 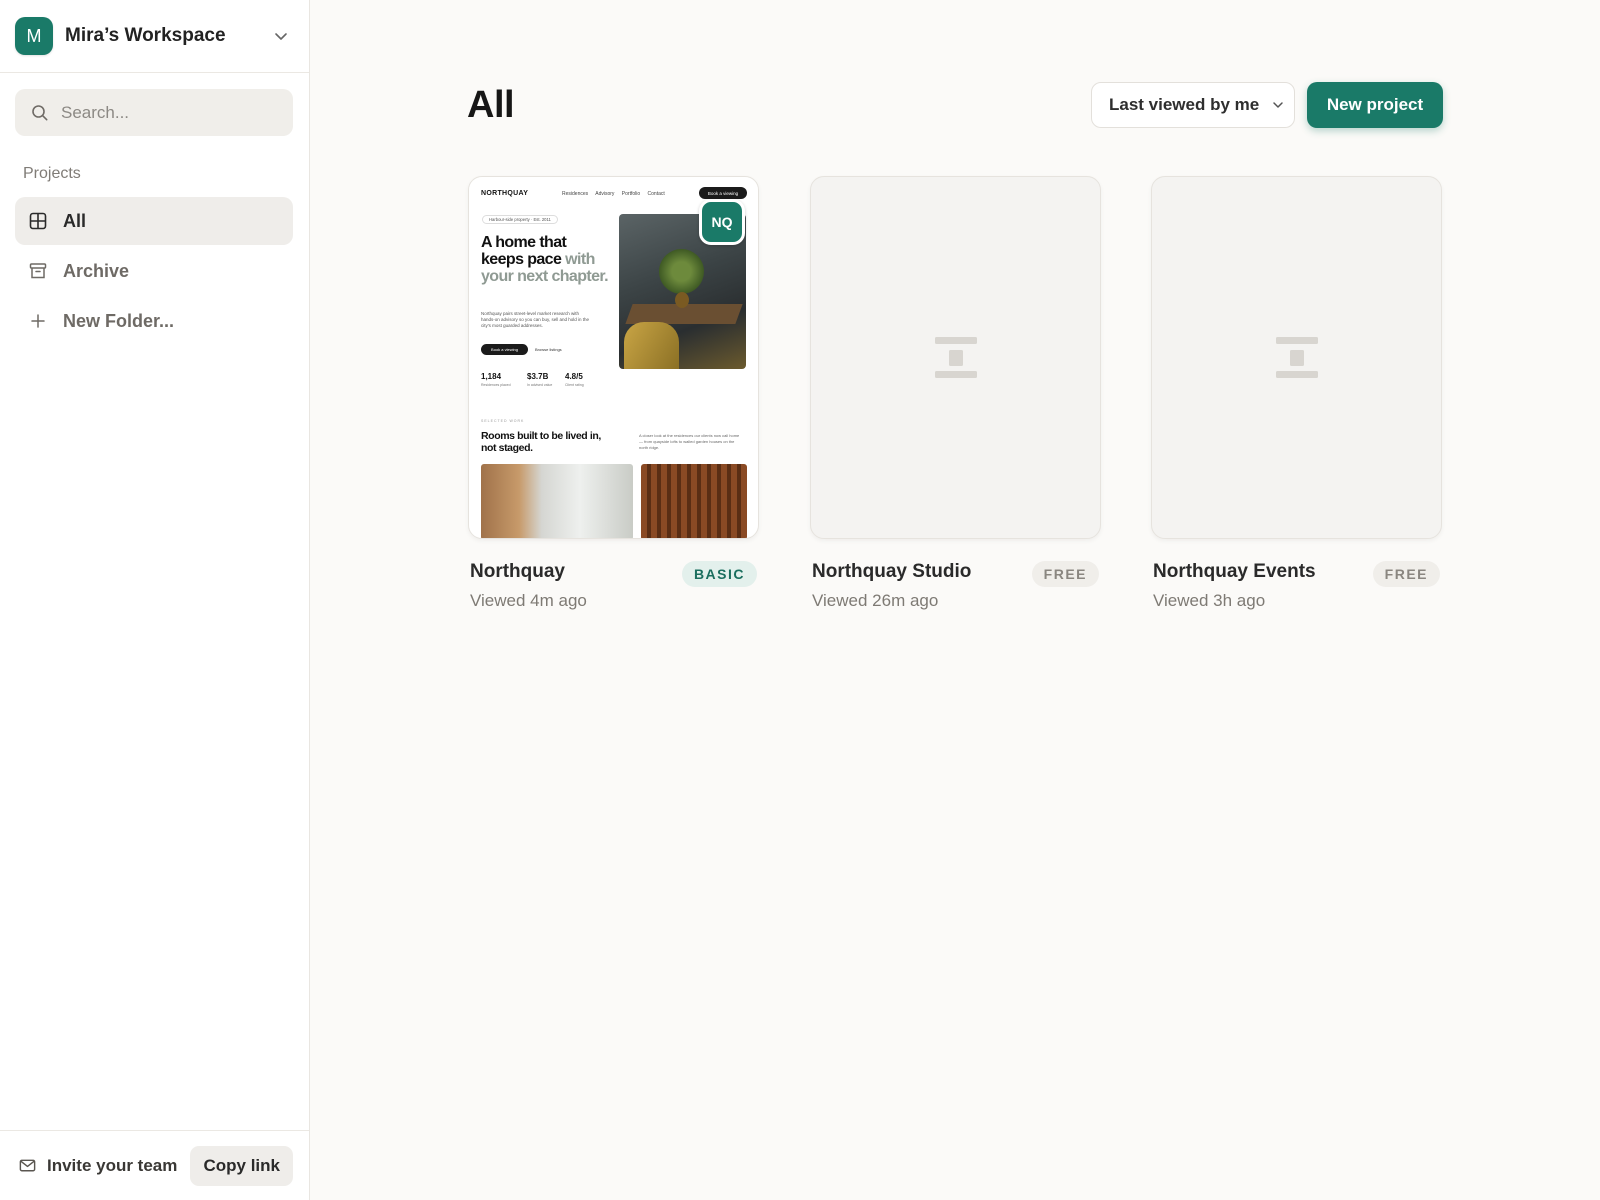 I want to click on project-card-northquay-events: Northquay Events FREE Viewed 3h ago, so click(x=1296, y=393).